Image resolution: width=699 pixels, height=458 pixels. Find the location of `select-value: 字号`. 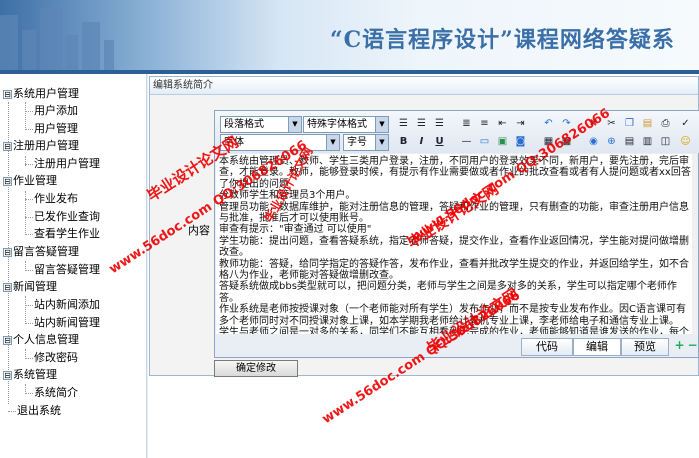

select-value: 字号 is located at coordinates (357, 142).